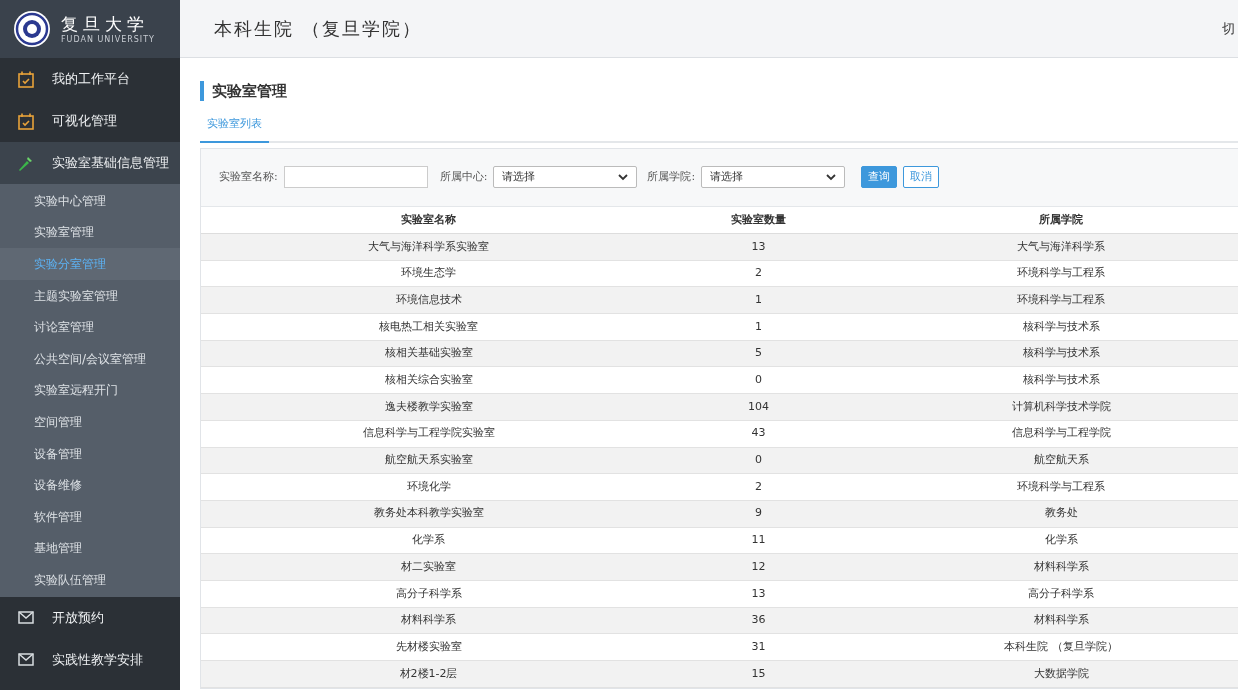  Describe the element at coordinates (1049, 514) in the screenshot. I see `table-cell: 教务处` at that location.